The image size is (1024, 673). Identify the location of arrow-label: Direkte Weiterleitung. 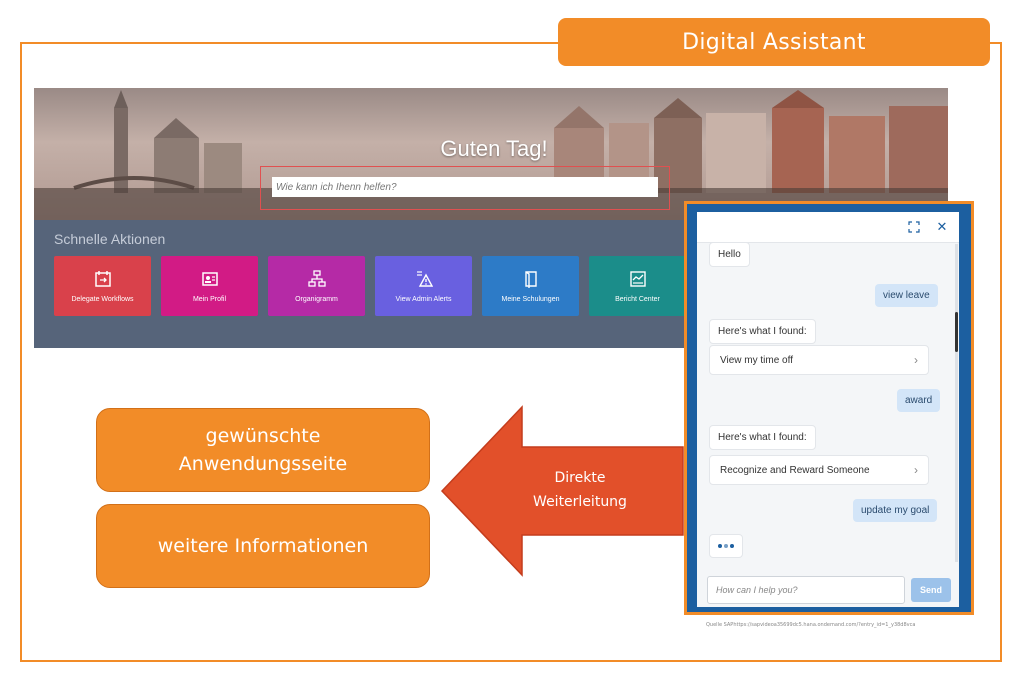
(580, 490).